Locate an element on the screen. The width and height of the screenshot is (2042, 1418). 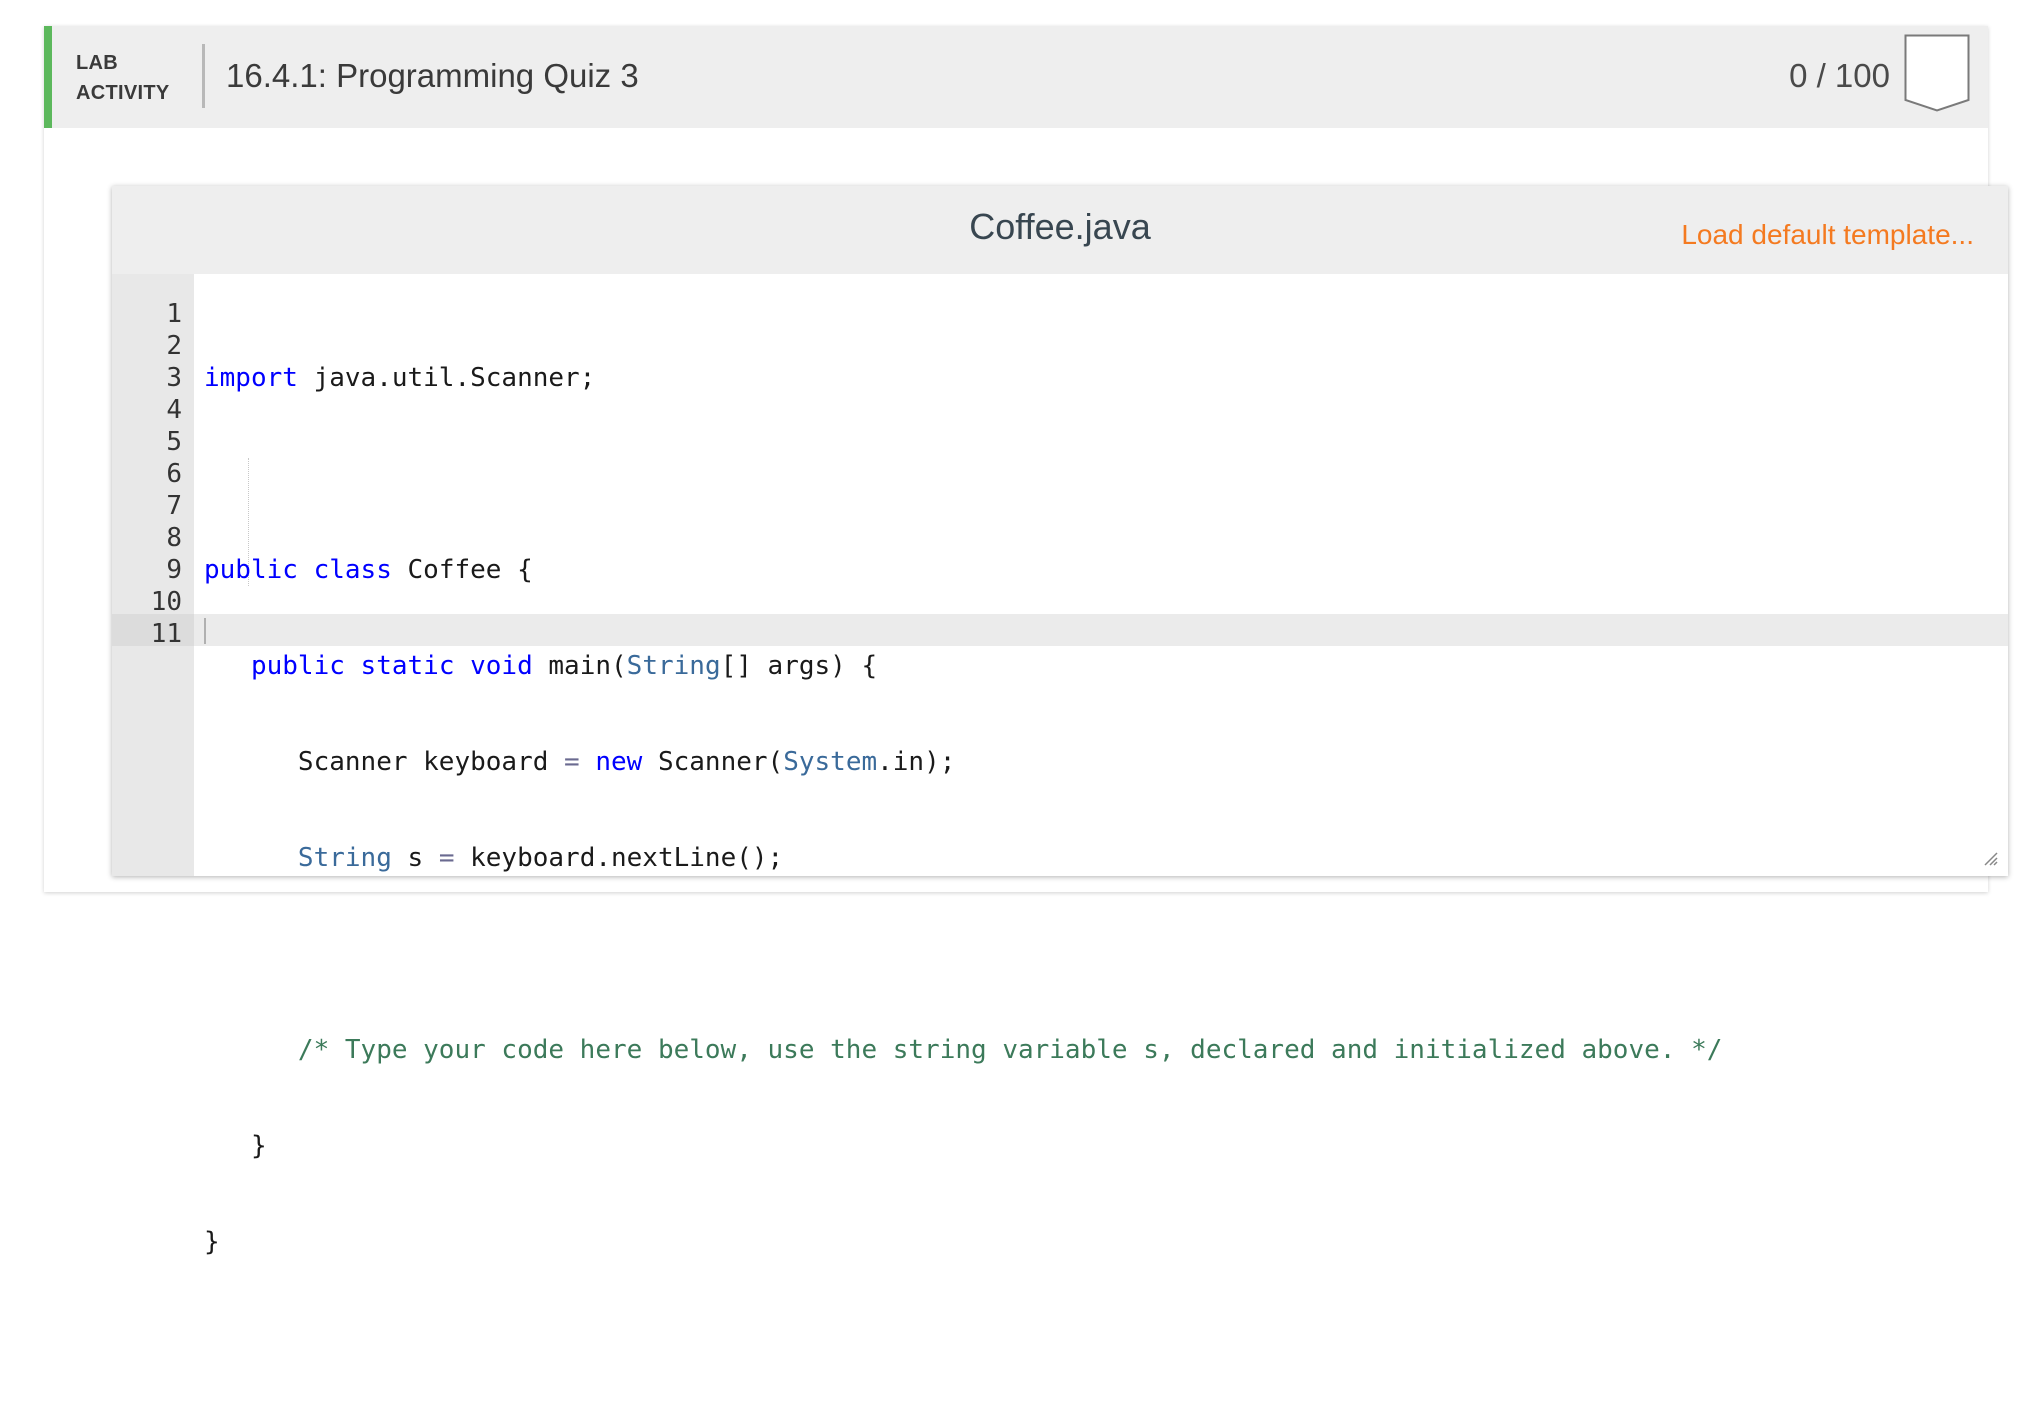
line-number: 10 is located at coordinates (166, 602).